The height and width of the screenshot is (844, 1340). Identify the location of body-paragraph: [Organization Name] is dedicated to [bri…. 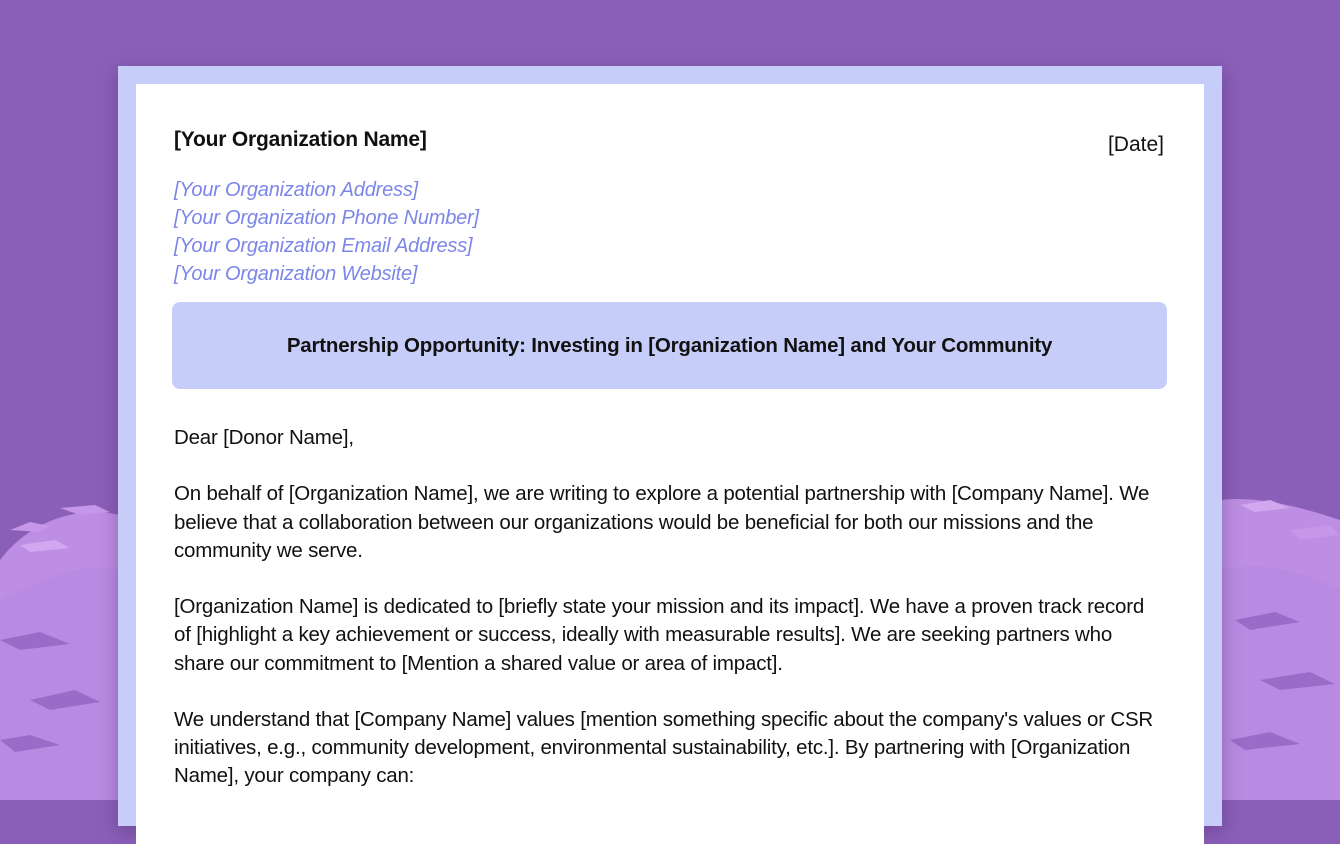
(659, 635).